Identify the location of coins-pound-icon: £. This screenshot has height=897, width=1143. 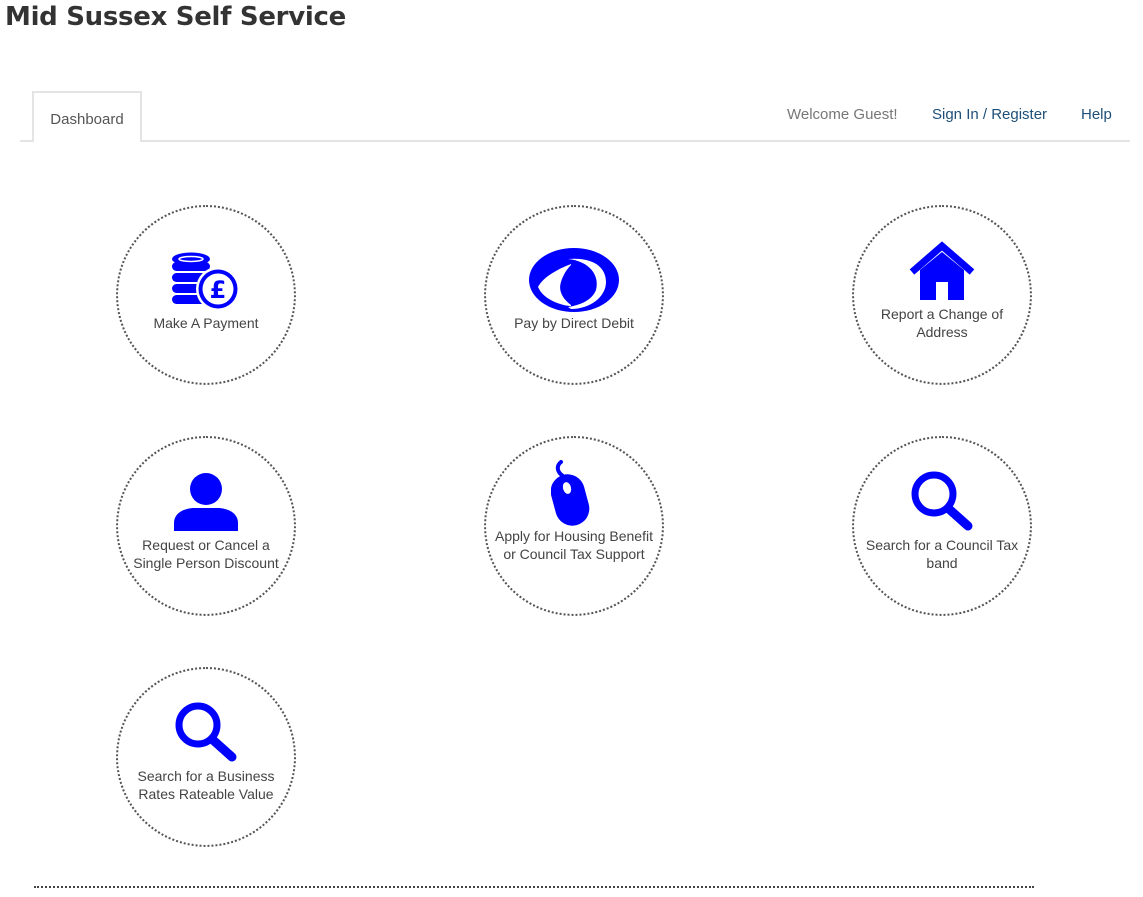
(206, 284).